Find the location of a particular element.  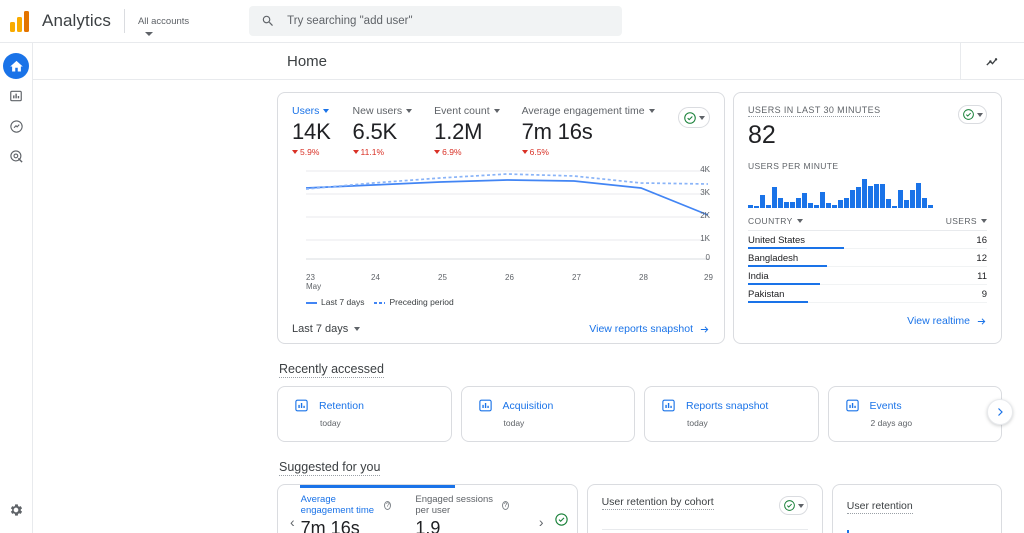

sidebar-item-home is located at coordinates (16, 66).